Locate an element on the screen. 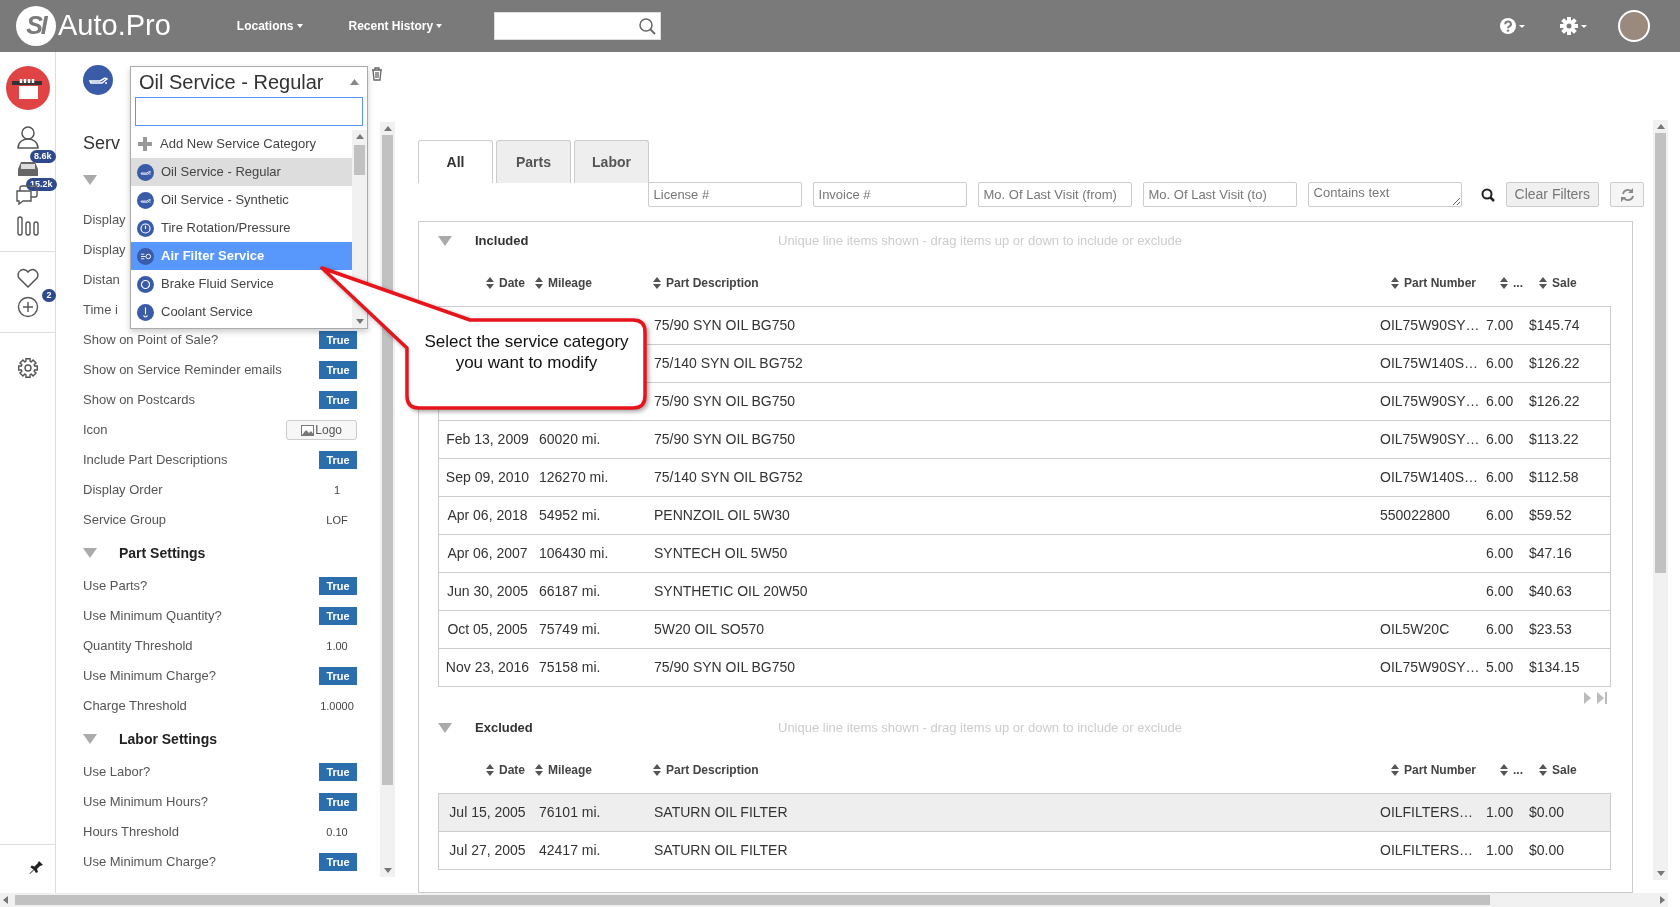 The height and width of the screenshot is (907, 1680). bar-chart-icon is located at coordinates (27, 225).